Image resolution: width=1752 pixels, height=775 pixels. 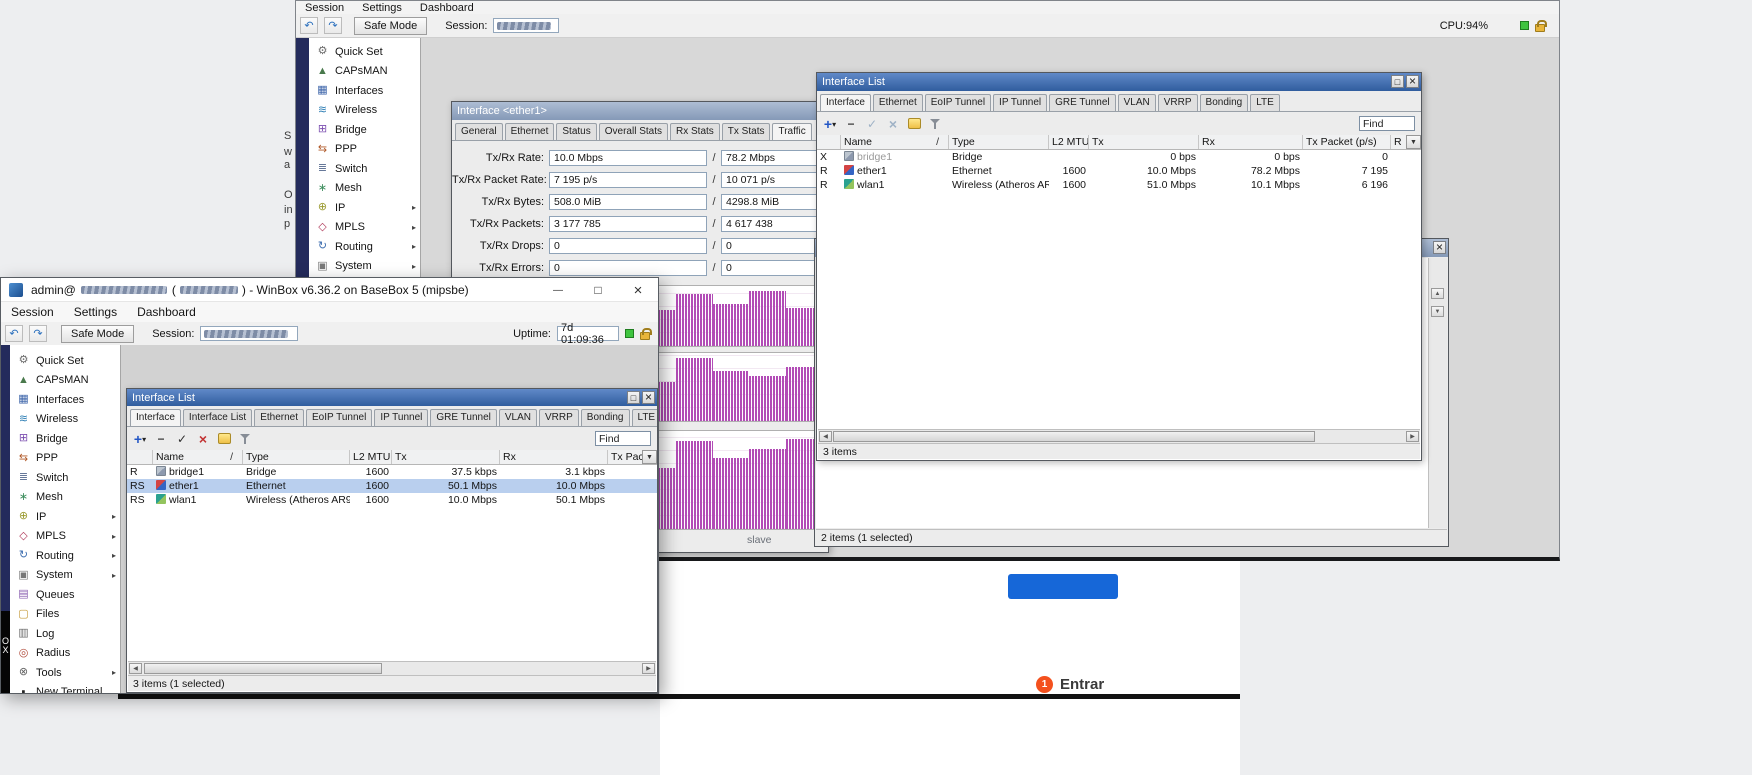 I want to click on sidebar-item-capsman: CAPsMAN, so click(x=65, y=381).